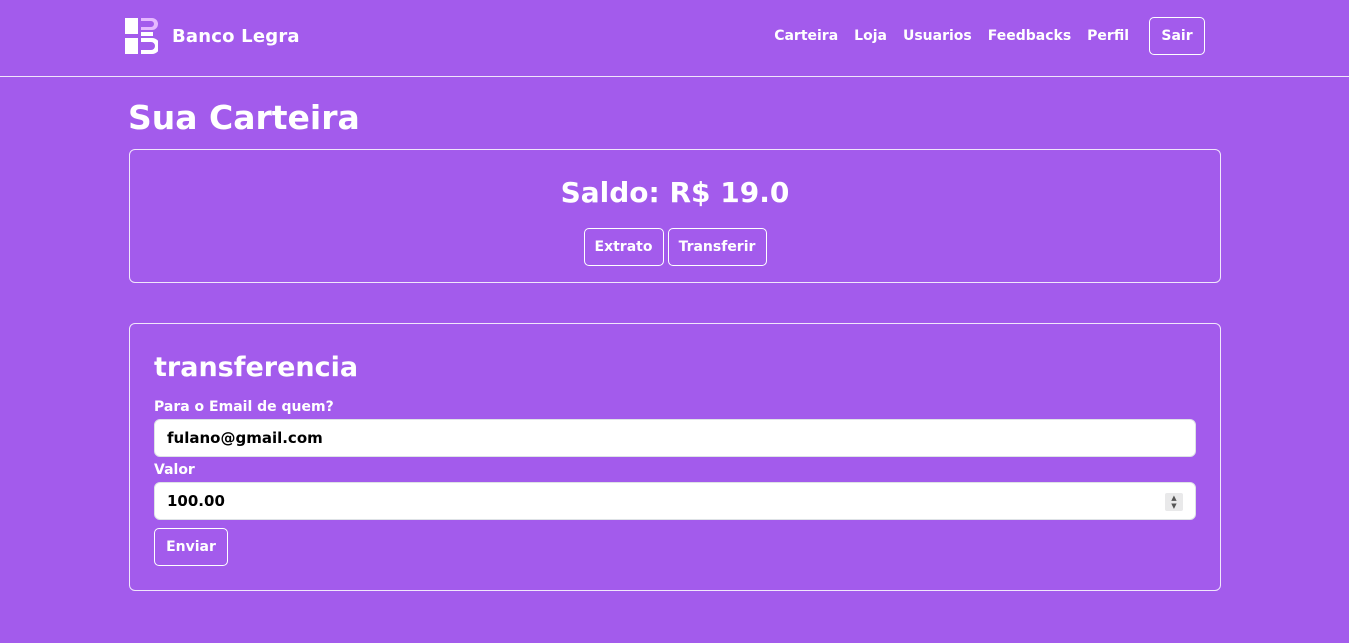  I want to click on brand: Banco Legra, so click(212, 36).